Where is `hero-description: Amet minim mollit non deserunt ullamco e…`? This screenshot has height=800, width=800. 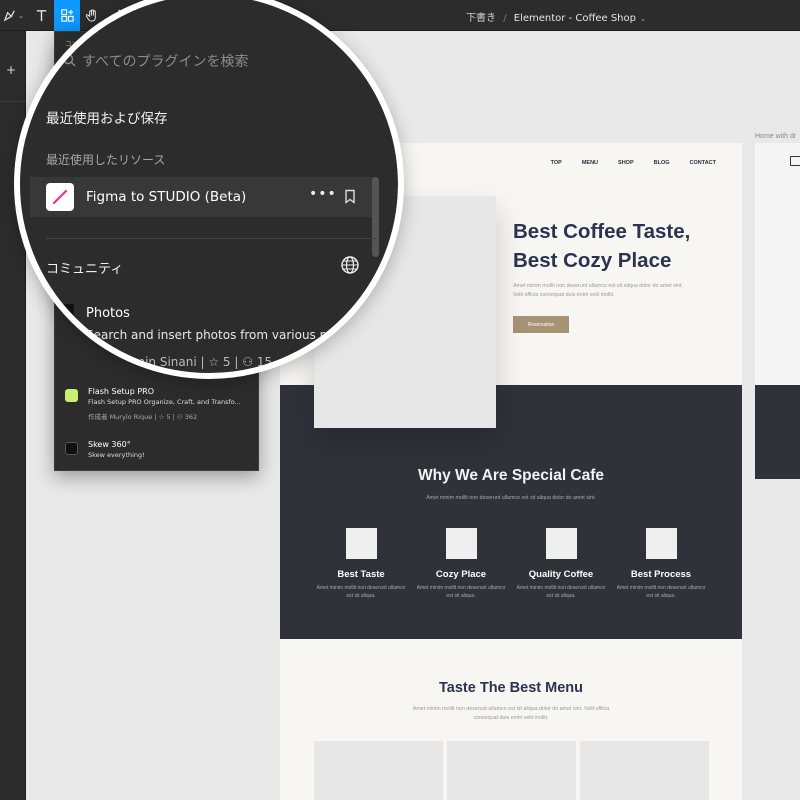 hero-description: Amet minim mollit non deserunt ullamco e… is located at coordinates (598, 290).